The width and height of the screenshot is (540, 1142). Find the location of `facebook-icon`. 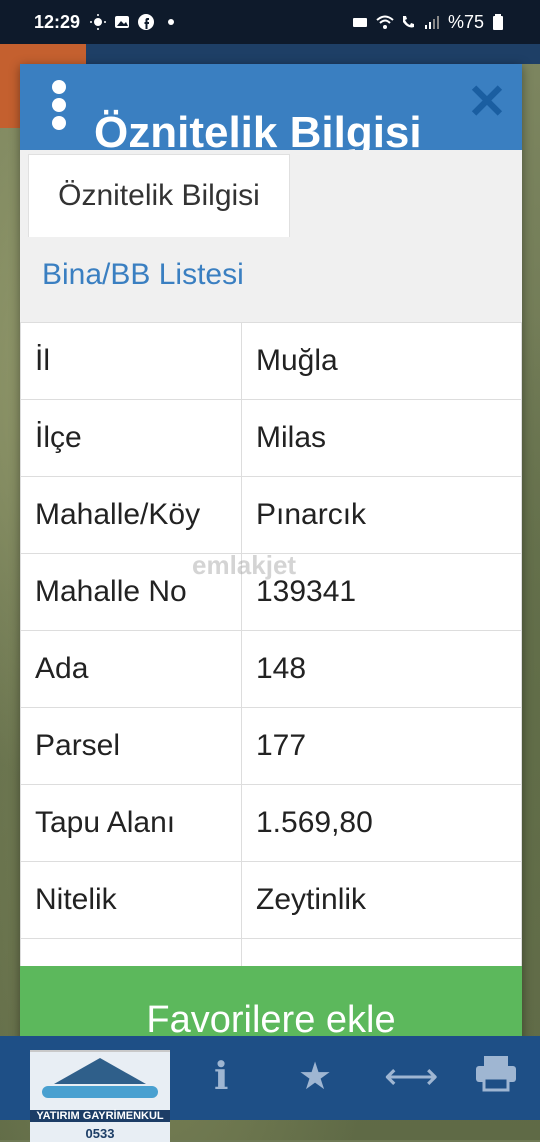

facebook-icon is located at coordinates (146, 22).